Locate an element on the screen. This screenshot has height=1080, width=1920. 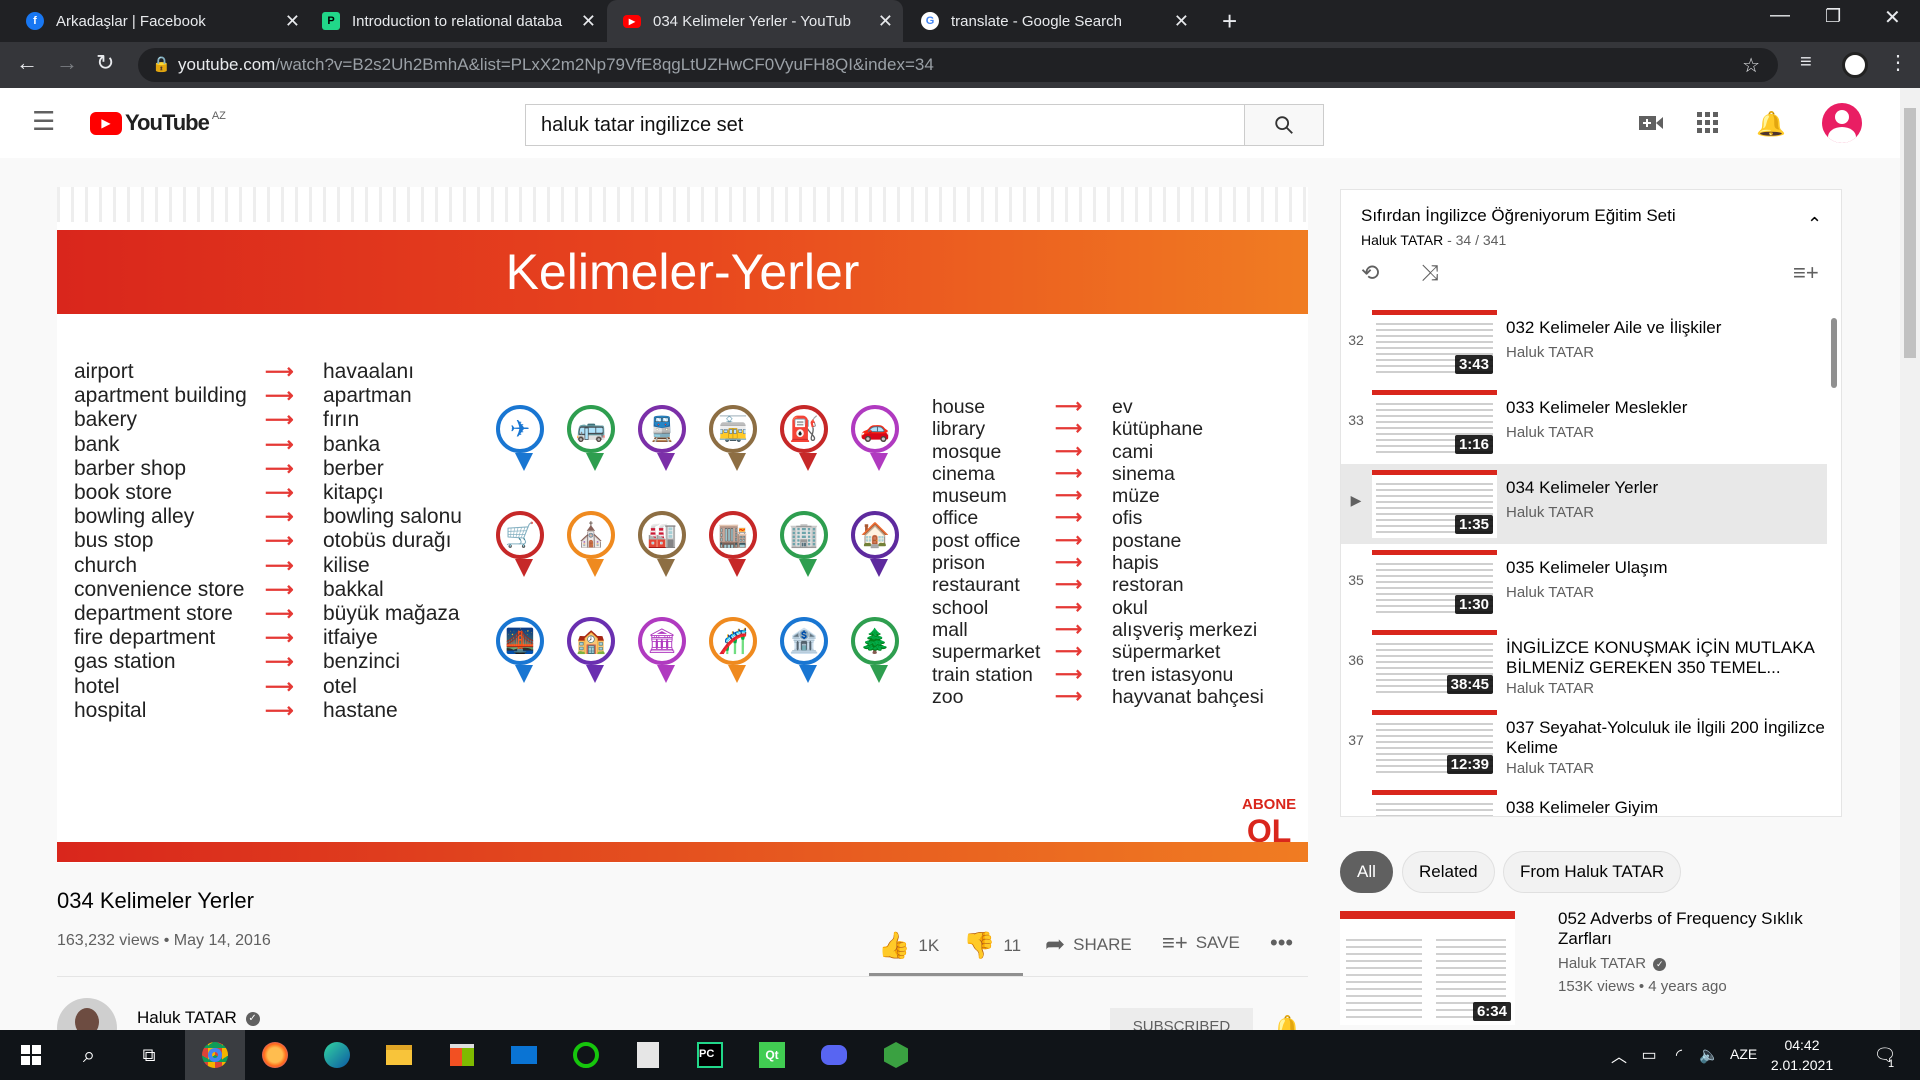
wifi-icon: ◜ is located at coordinates (1679, 1055).